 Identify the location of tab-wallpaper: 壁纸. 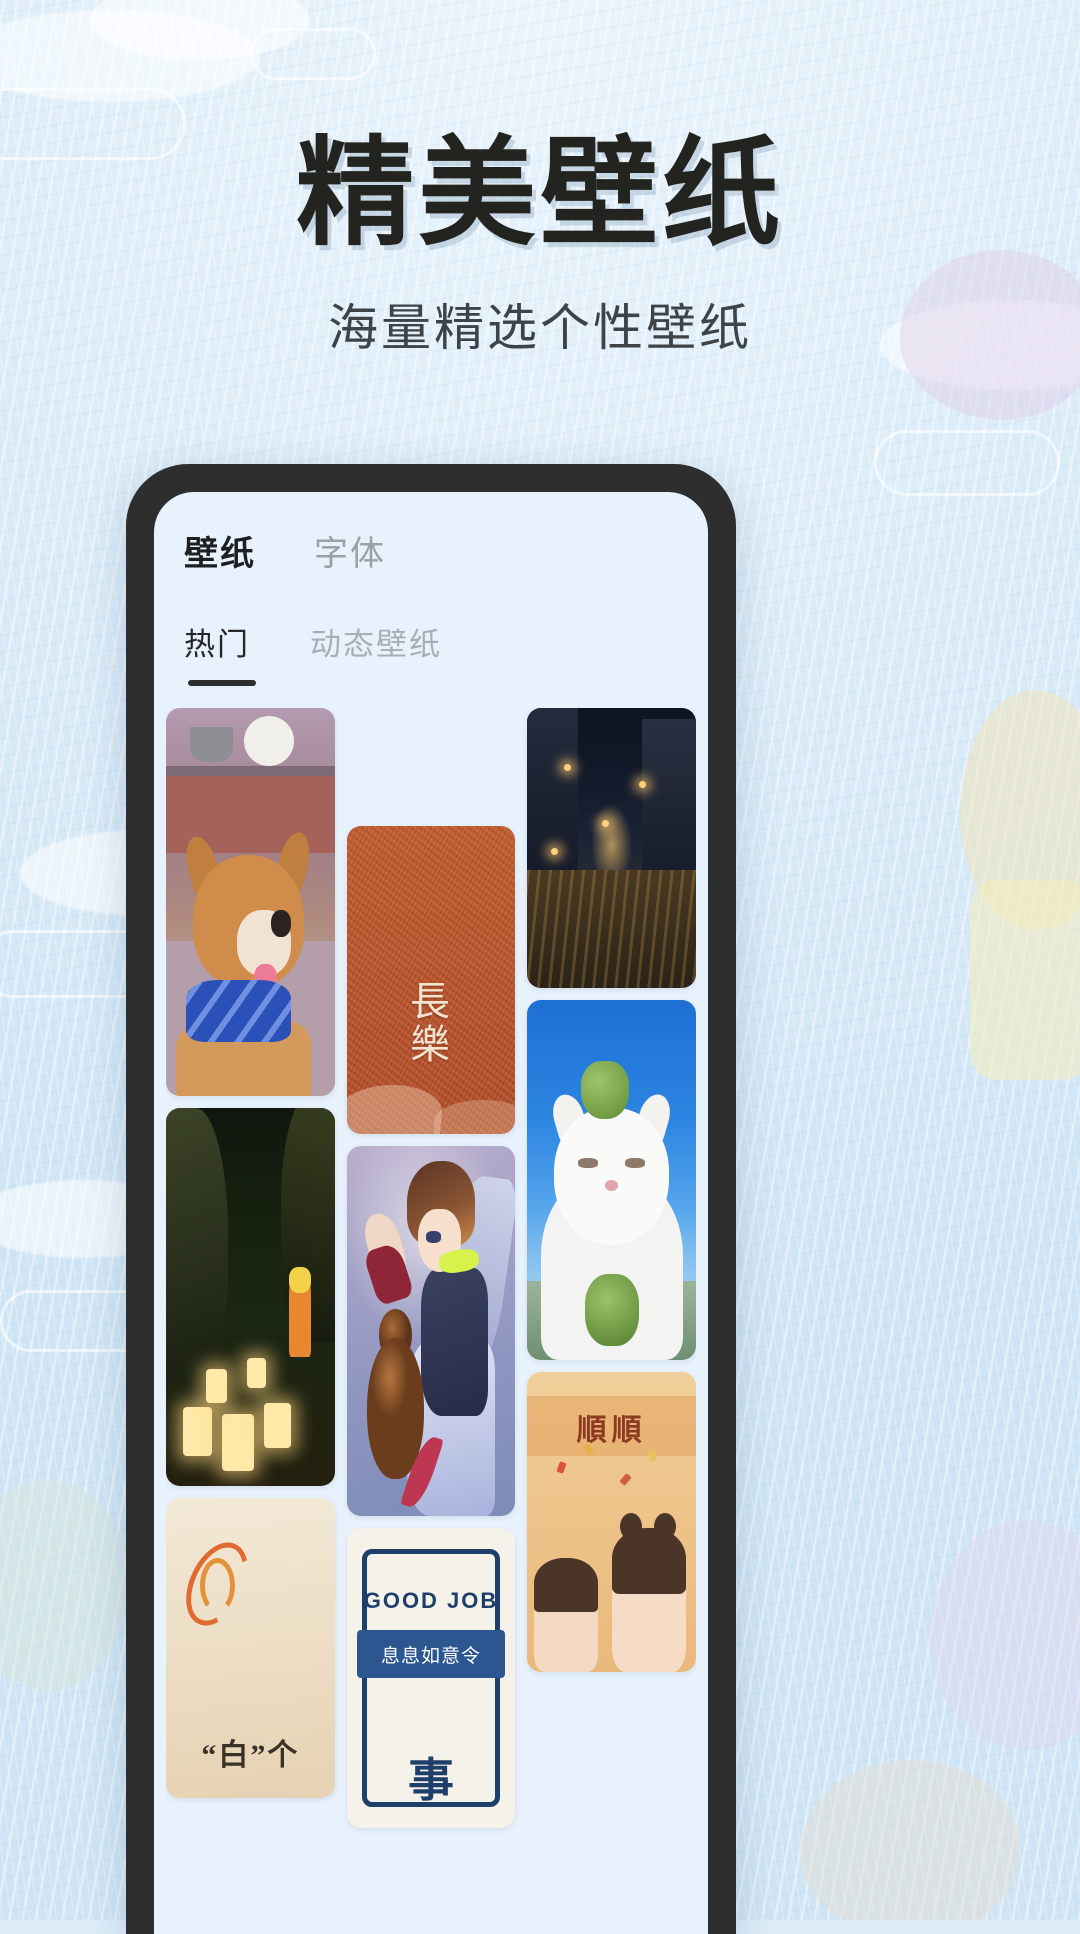
(220, 550).